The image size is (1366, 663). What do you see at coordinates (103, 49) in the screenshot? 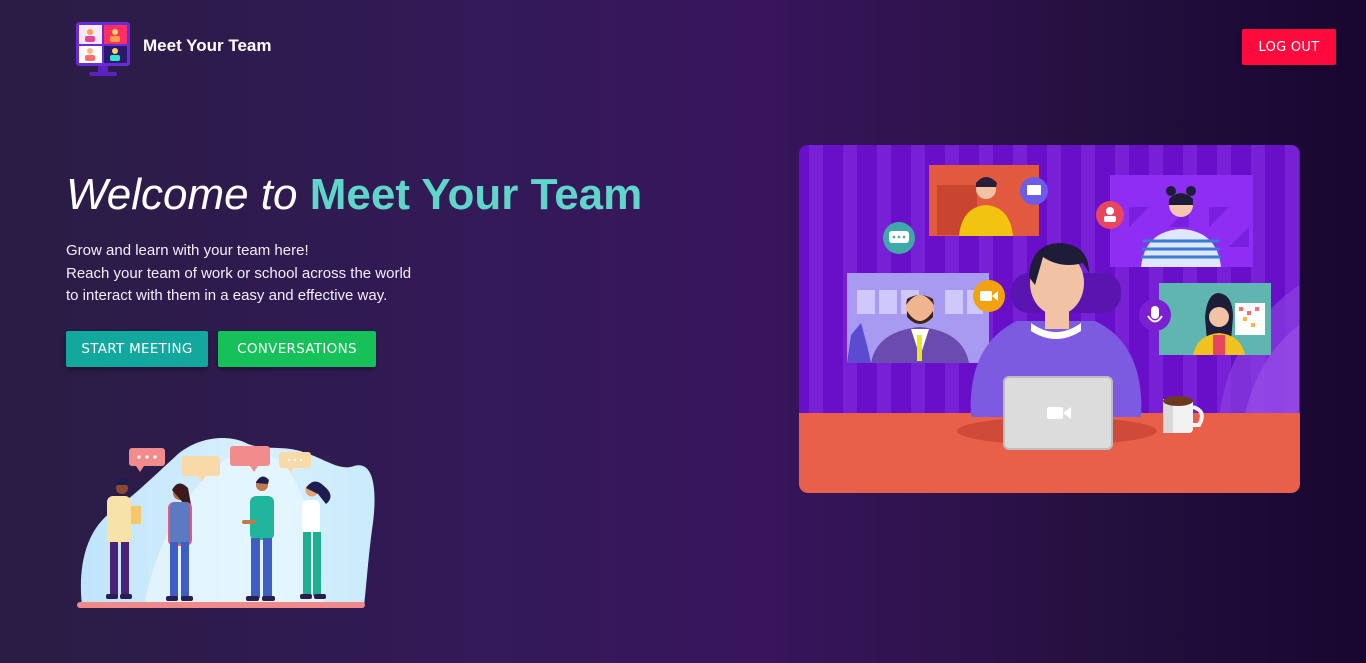
I see `video-conference-monitor-icon` at bounding box center [103, 49].